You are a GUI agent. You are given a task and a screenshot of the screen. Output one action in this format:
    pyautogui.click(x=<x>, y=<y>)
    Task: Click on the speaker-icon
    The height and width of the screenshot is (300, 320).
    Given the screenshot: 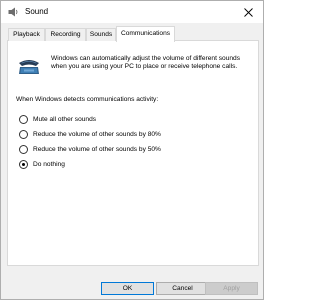 What is the action you would take?
    pyautogui.click(x=13, y=12)
    